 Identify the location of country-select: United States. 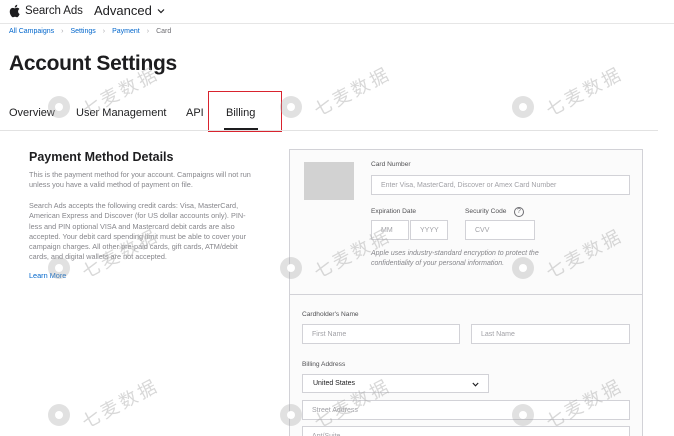
(395, 383).